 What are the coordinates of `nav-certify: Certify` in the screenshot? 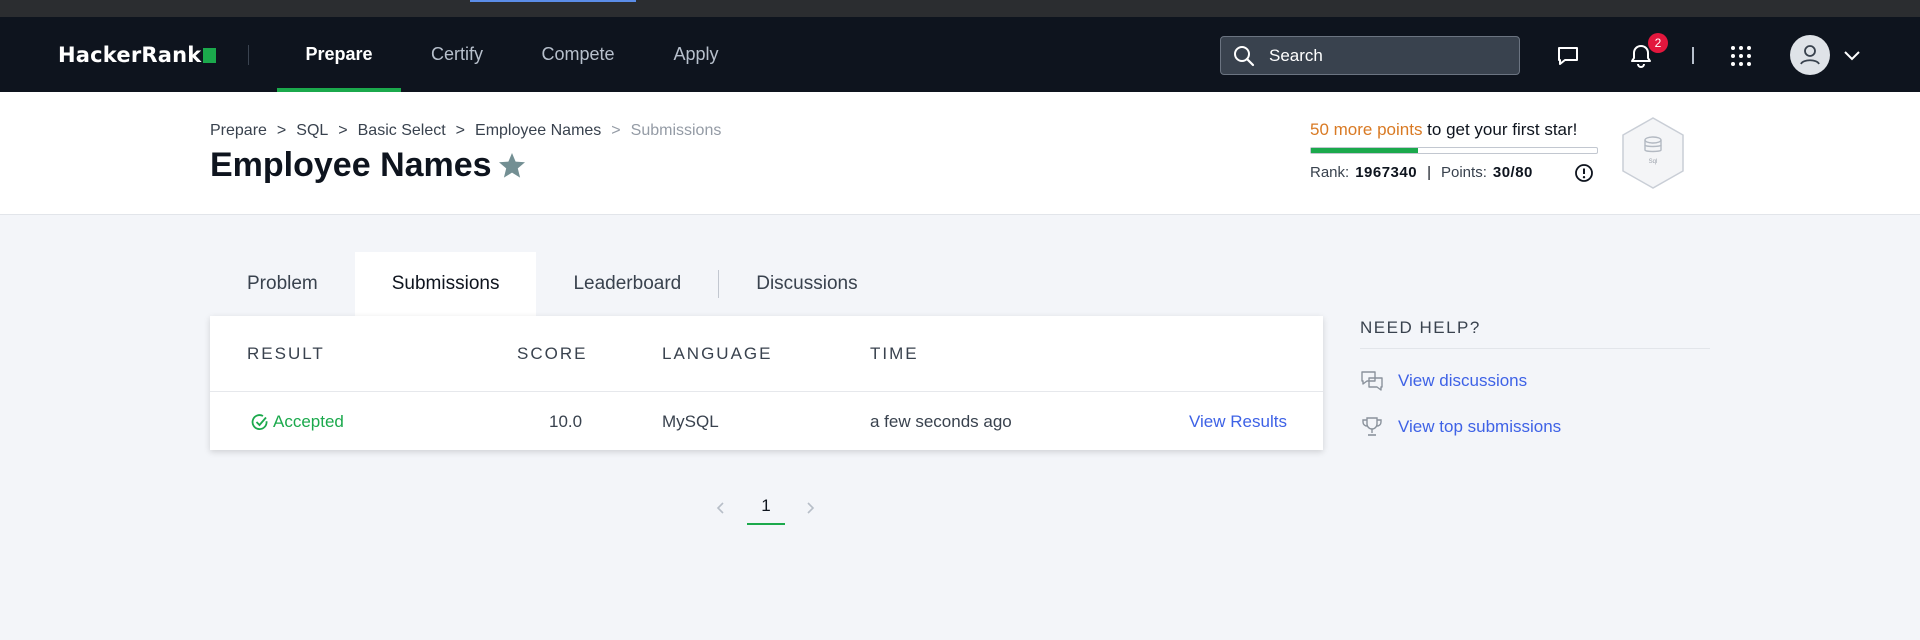 It's located at (457, 54).